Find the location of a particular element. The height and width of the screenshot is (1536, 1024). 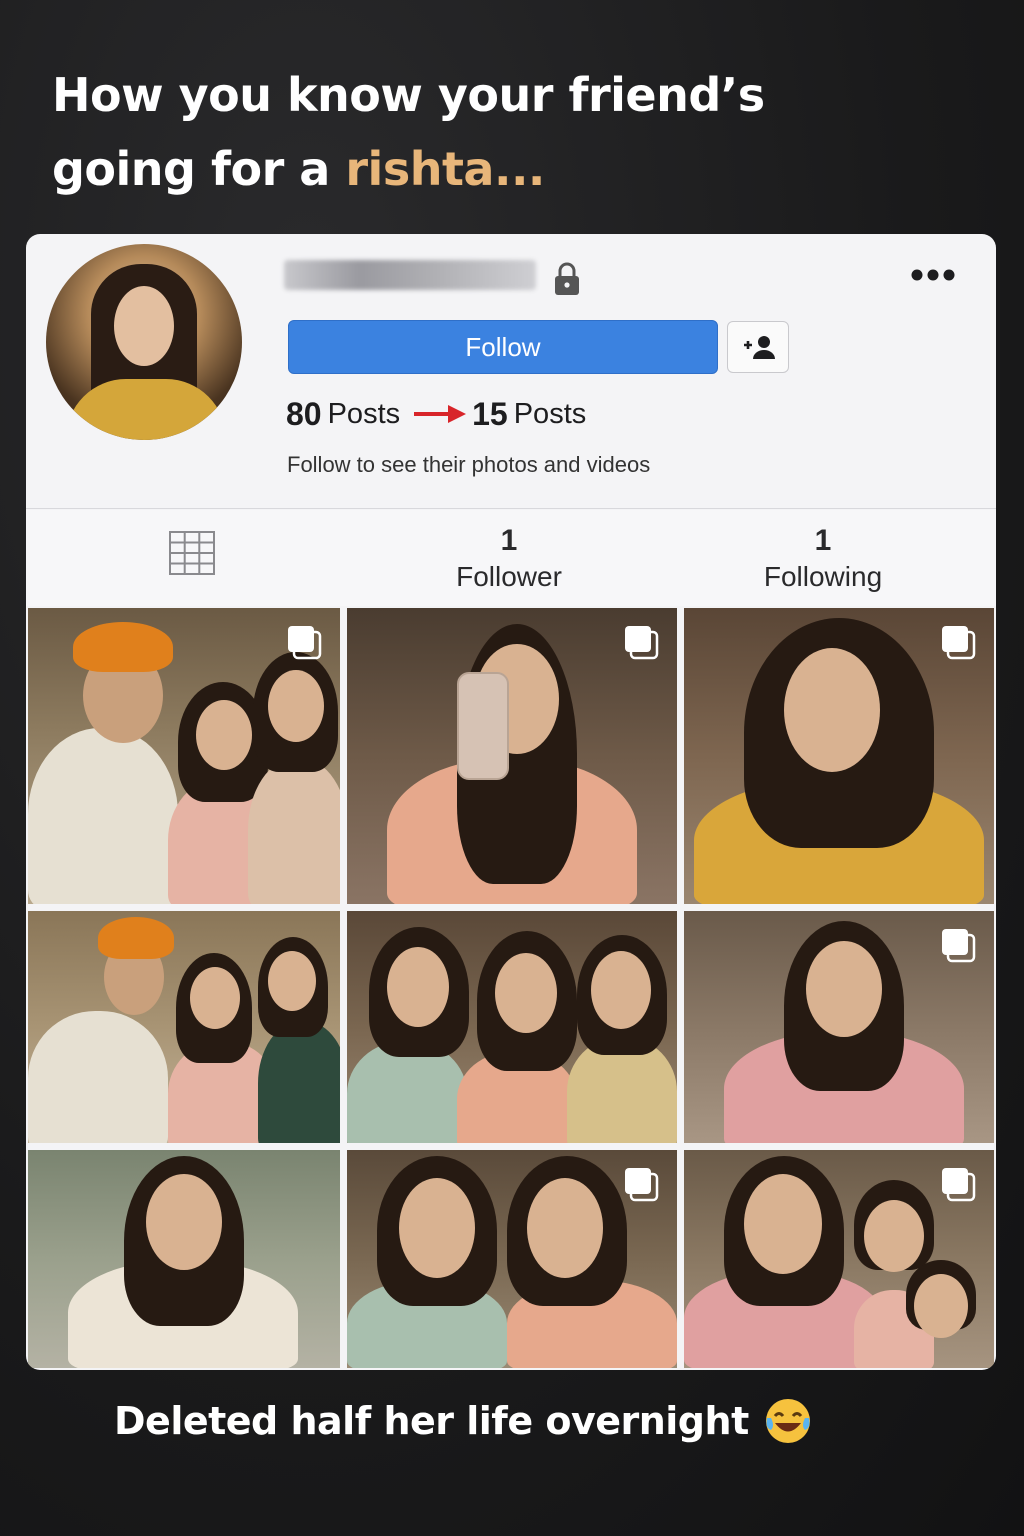

add-user-button is located at coordinates (758, 347).